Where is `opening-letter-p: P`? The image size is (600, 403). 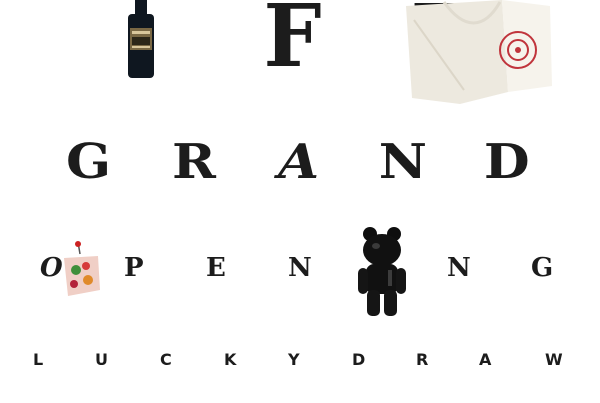
opening-letter-p: P is located at coordinates (134, 268).